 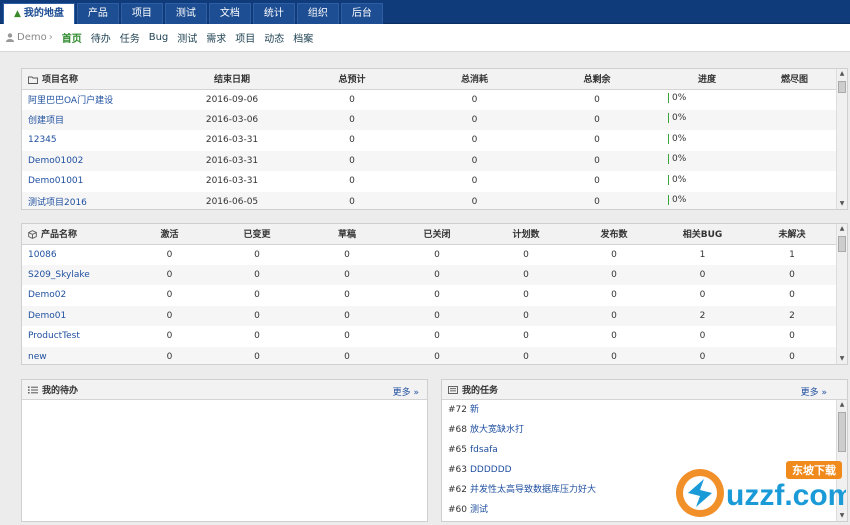 I want to click on tab-doc: 文档, so click(x=229, y=13).